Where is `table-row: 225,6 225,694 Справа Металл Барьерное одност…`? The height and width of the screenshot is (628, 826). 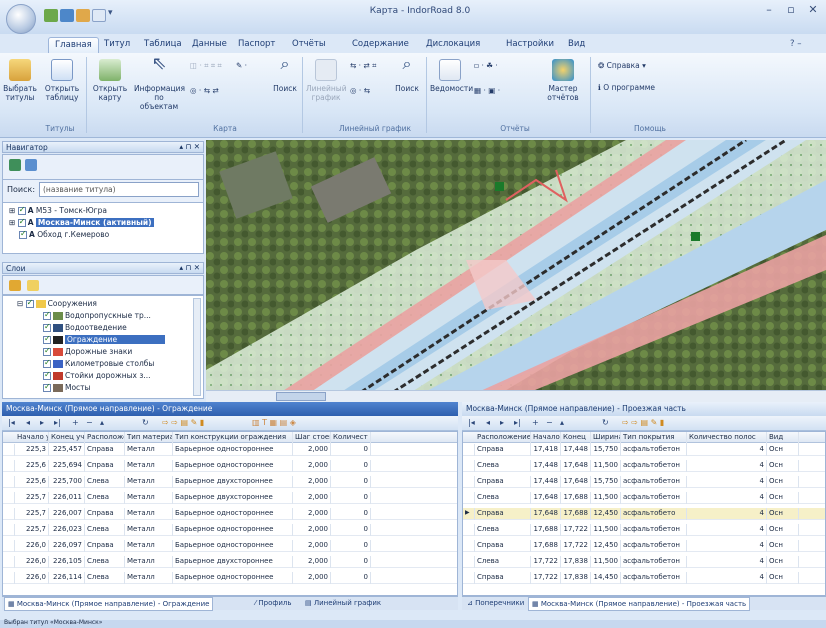 table-row: 225,6 225,694 Справа Металл Барьерное одност… is located at coordinates (230, 466).